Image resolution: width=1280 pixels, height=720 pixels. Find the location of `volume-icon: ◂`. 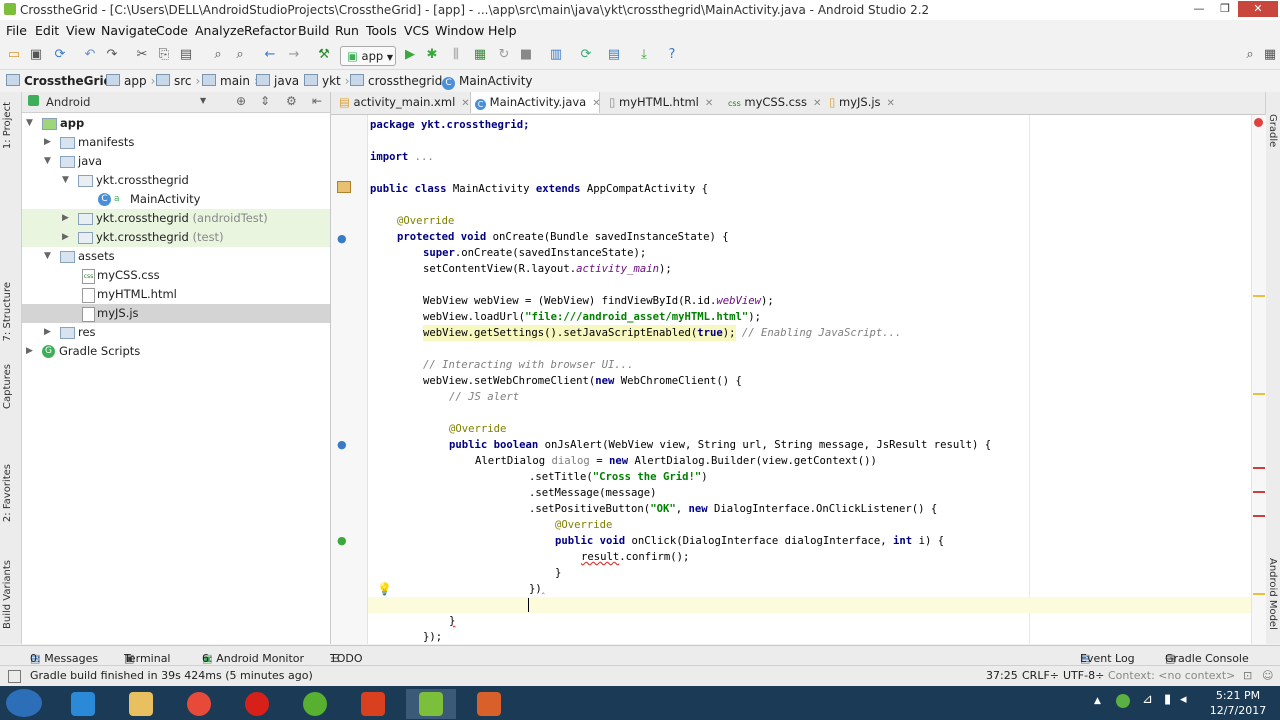

volume-icon: ◂ is located at coordinates (1183, 699).